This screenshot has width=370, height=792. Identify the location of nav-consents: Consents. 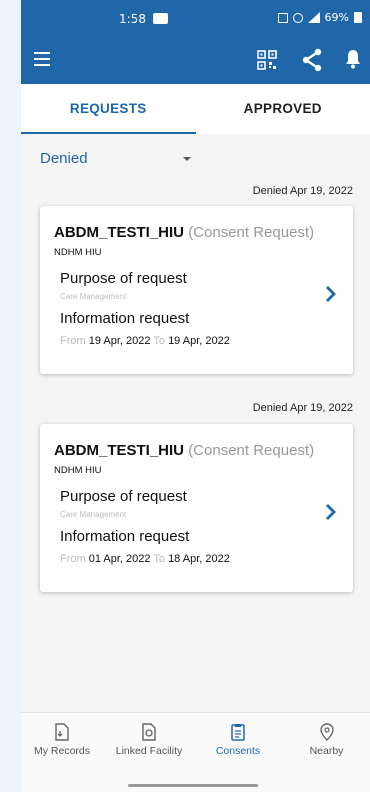
(238, 740).